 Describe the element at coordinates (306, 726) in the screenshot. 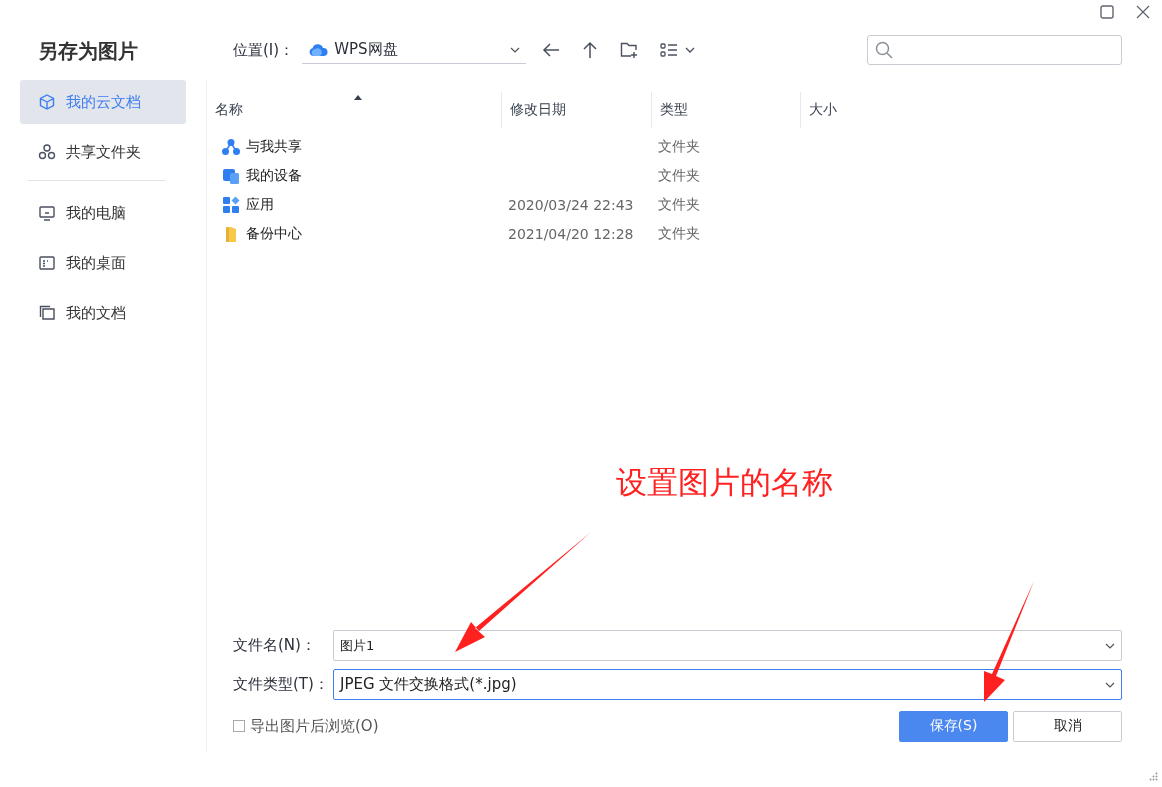

I see `checkbox: 导出图片后浏览(O)` at that location.